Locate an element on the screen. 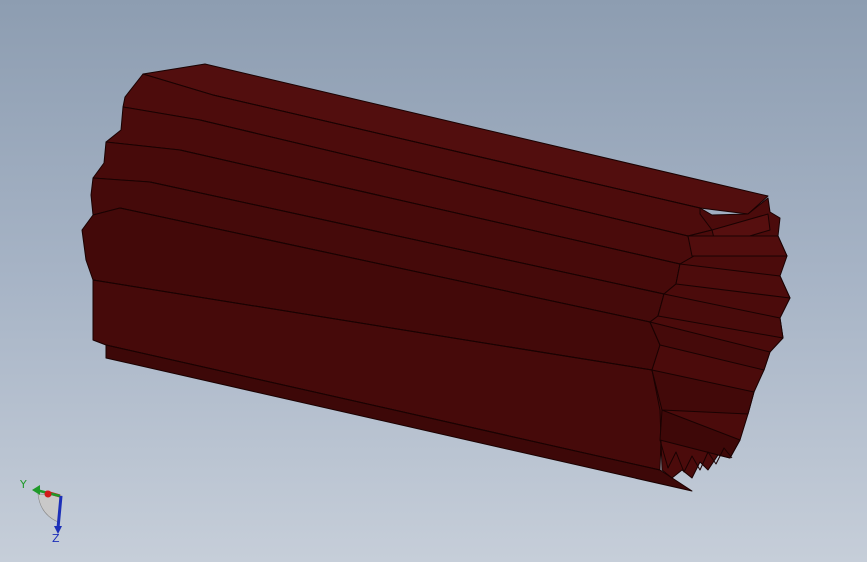 This screenshot has width=867, height=562. orientation-triad: Y Z is located at coordinates (41, 511).